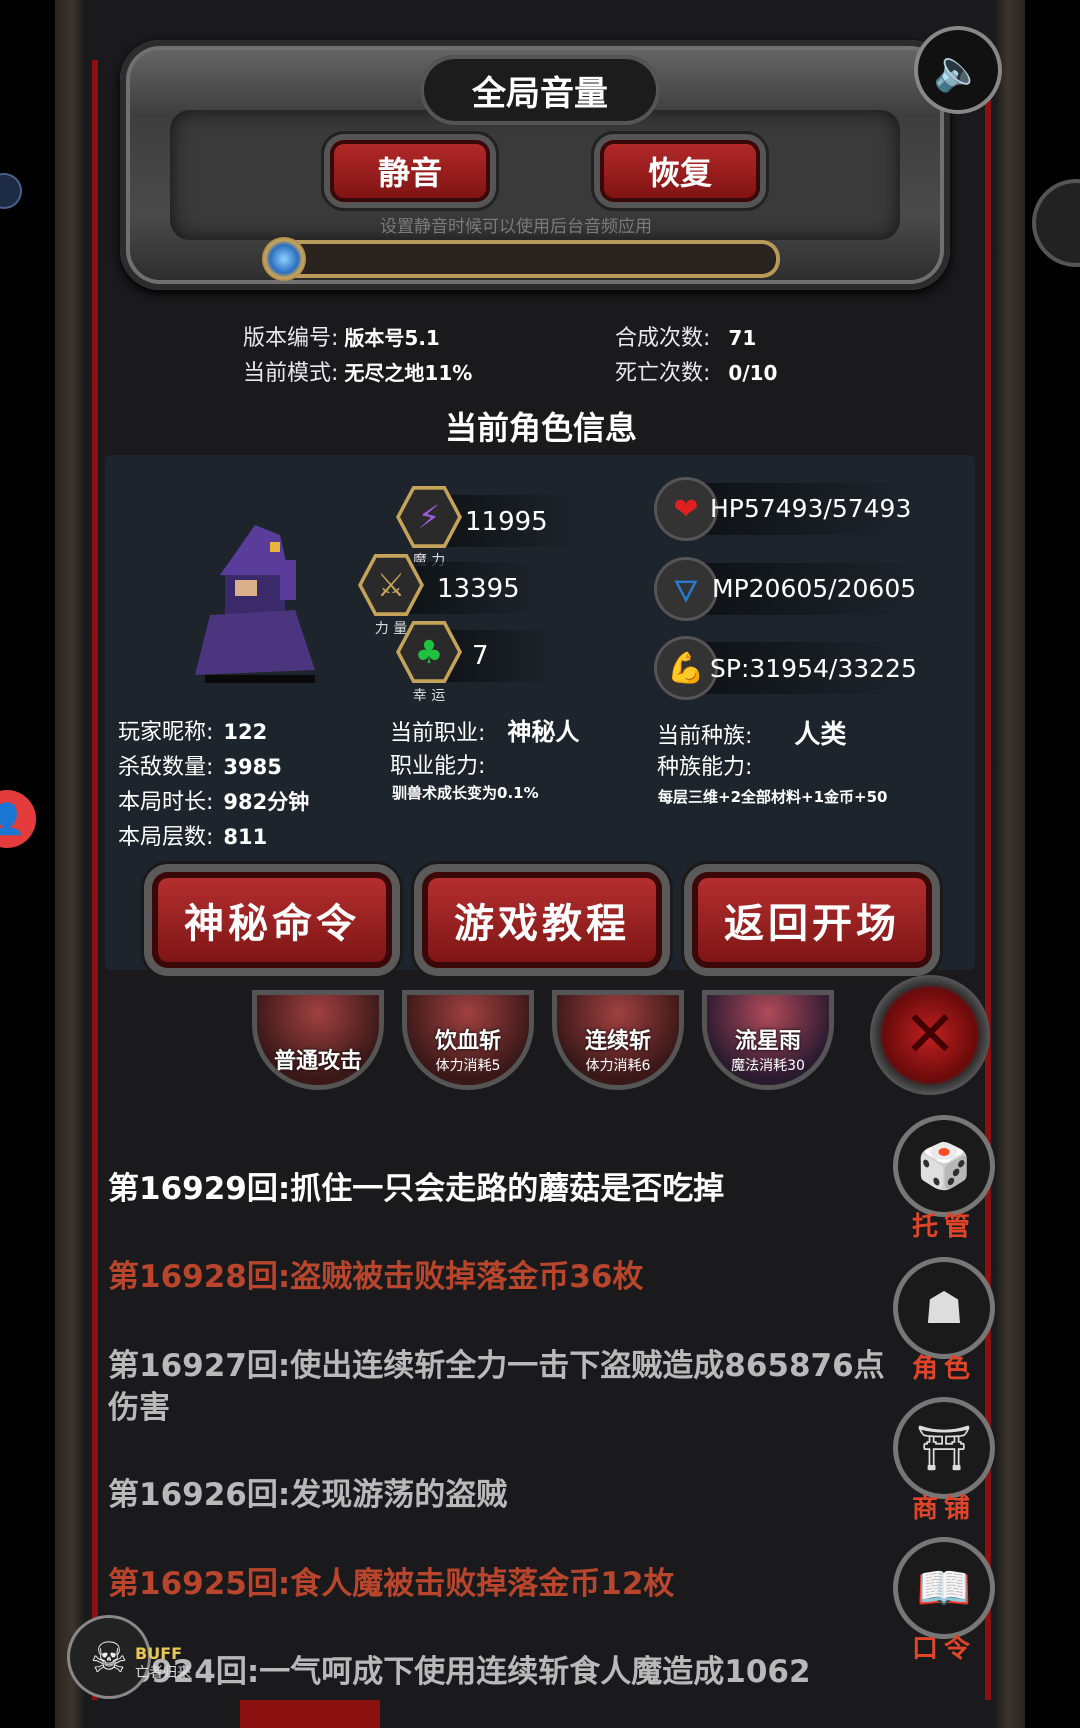  Describe the element at coordinates (618, 1066) in the screenshot. I see `skill-cost: 体力消耗6` at that location.